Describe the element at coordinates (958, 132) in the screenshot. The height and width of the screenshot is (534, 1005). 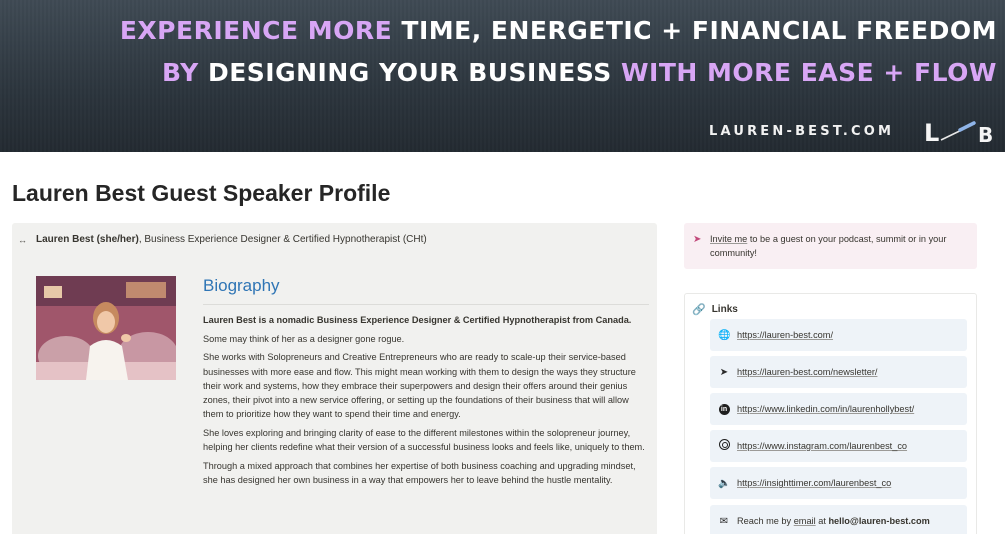
I see `brand-logo: L B` at that location.